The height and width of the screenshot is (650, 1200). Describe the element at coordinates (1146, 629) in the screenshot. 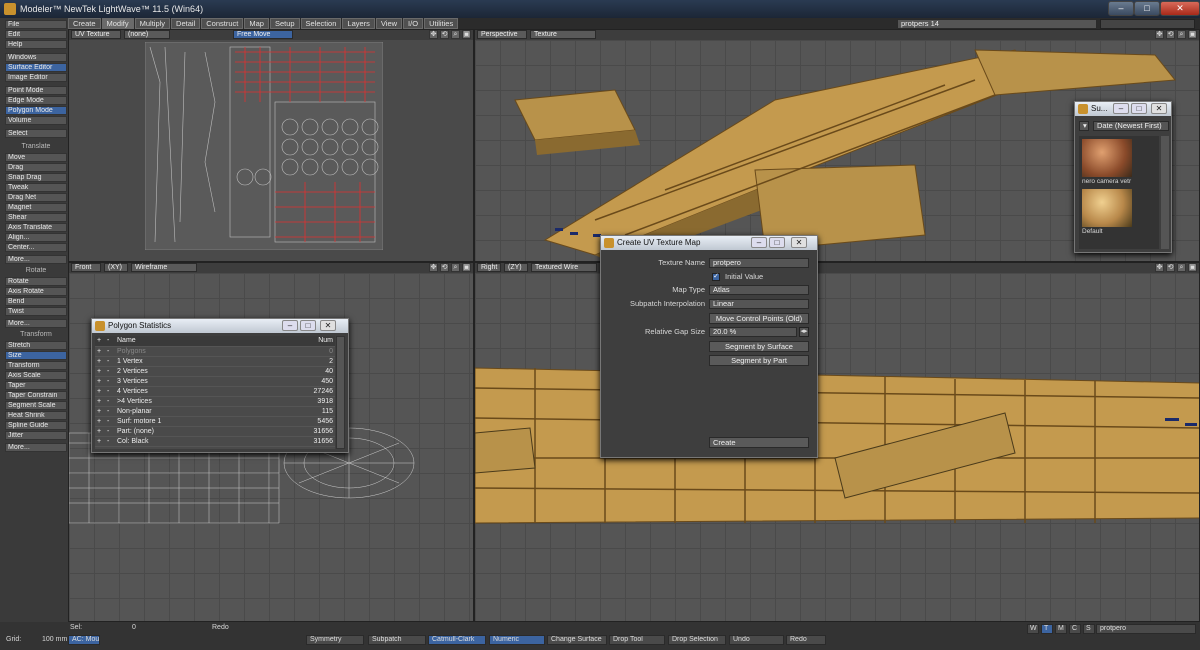

I see `layer-select: protpero` at that location.